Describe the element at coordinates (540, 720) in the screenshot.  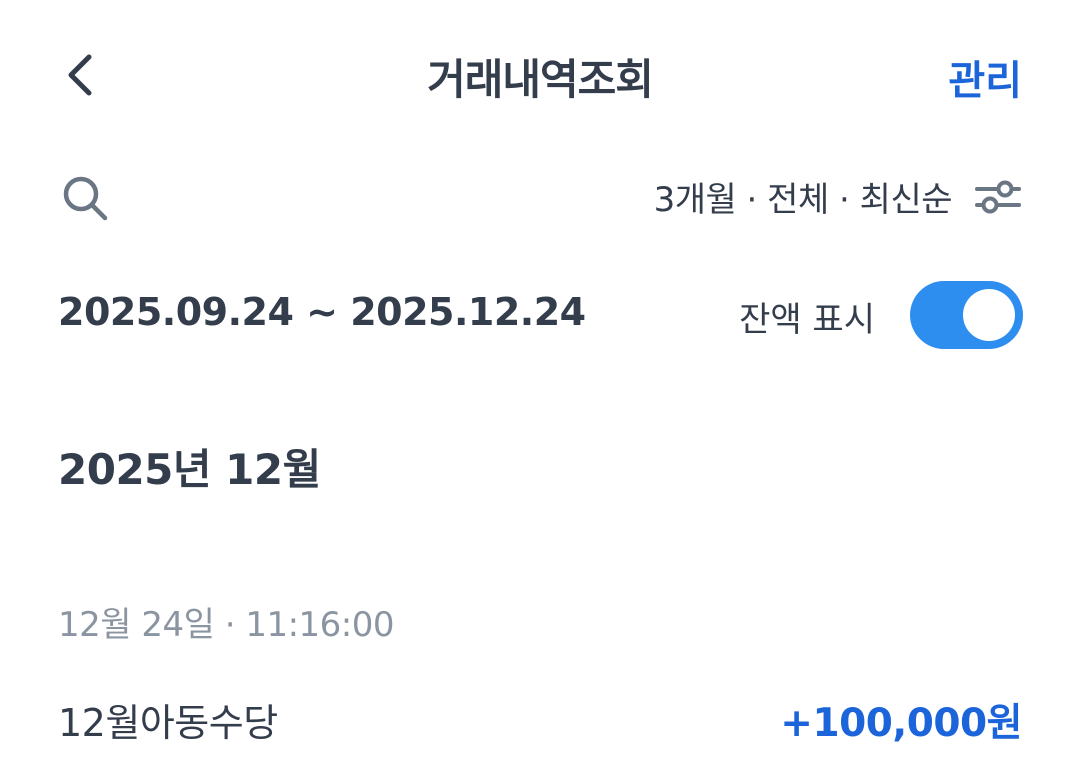
I see `transaction-row: 12월아동수당 +100,000원` at that location.